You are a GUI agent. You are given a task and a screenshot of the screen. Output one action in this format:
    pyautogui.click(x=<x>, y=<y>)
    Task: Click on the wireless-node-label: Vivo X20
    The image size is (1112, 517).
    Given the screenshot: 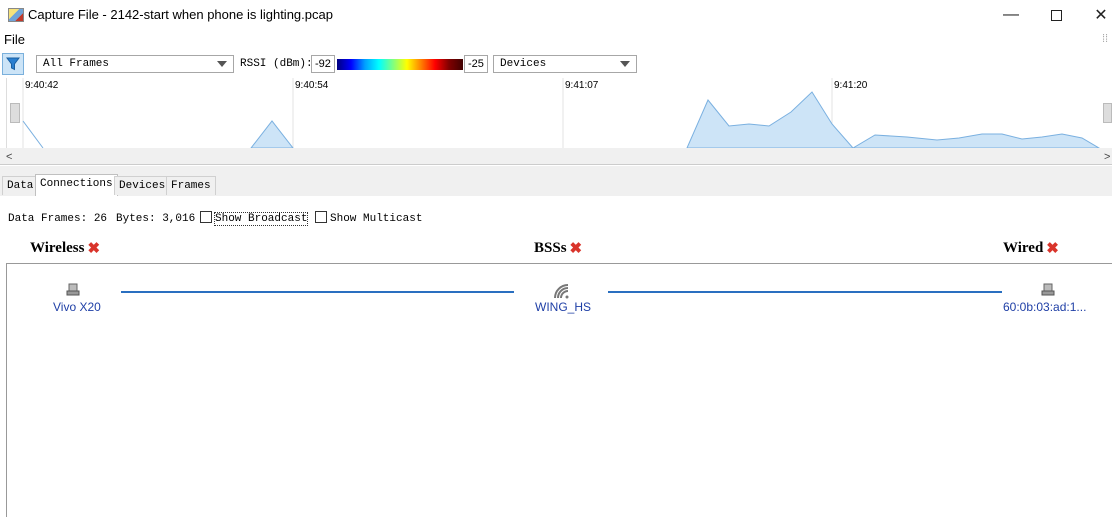 What is the action you would take?
    pyautogui.click(x=77, y=307)
    